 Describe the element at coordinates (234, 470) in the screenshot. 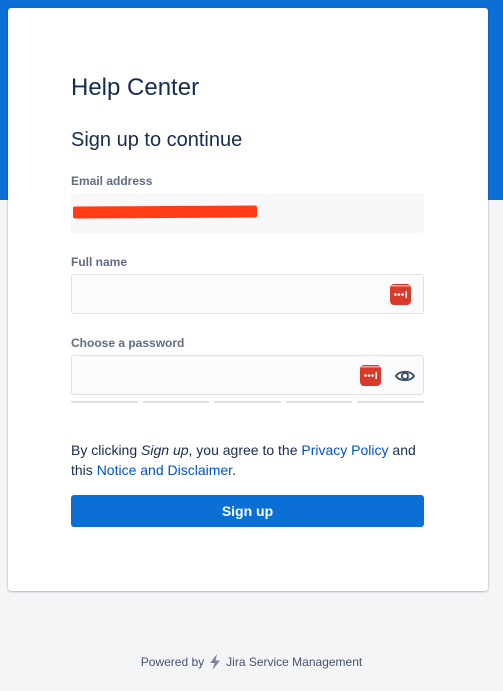

I see `legal-text: .` at that location.